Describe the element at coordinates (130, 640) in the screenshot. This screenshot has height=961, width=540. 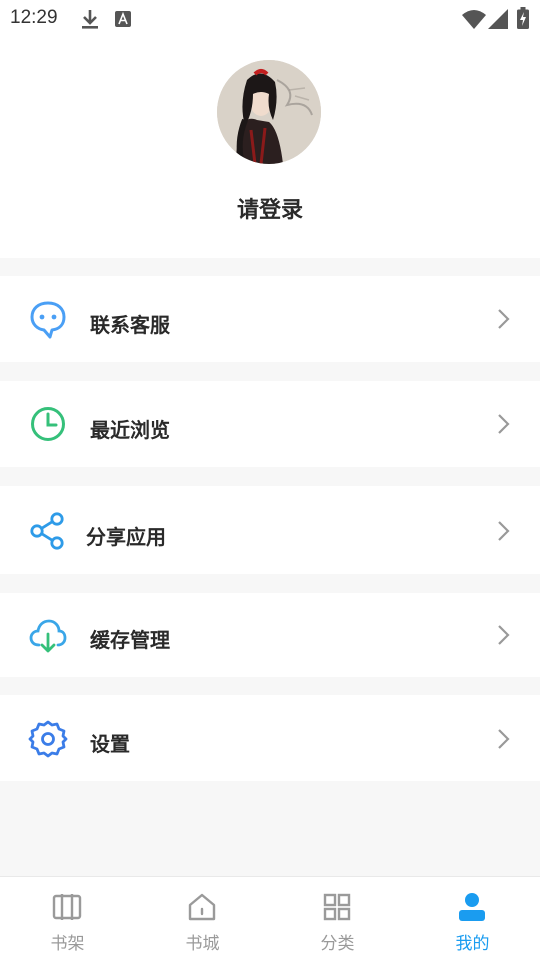
I see `menu-item-label: 缓存管理` at that location.